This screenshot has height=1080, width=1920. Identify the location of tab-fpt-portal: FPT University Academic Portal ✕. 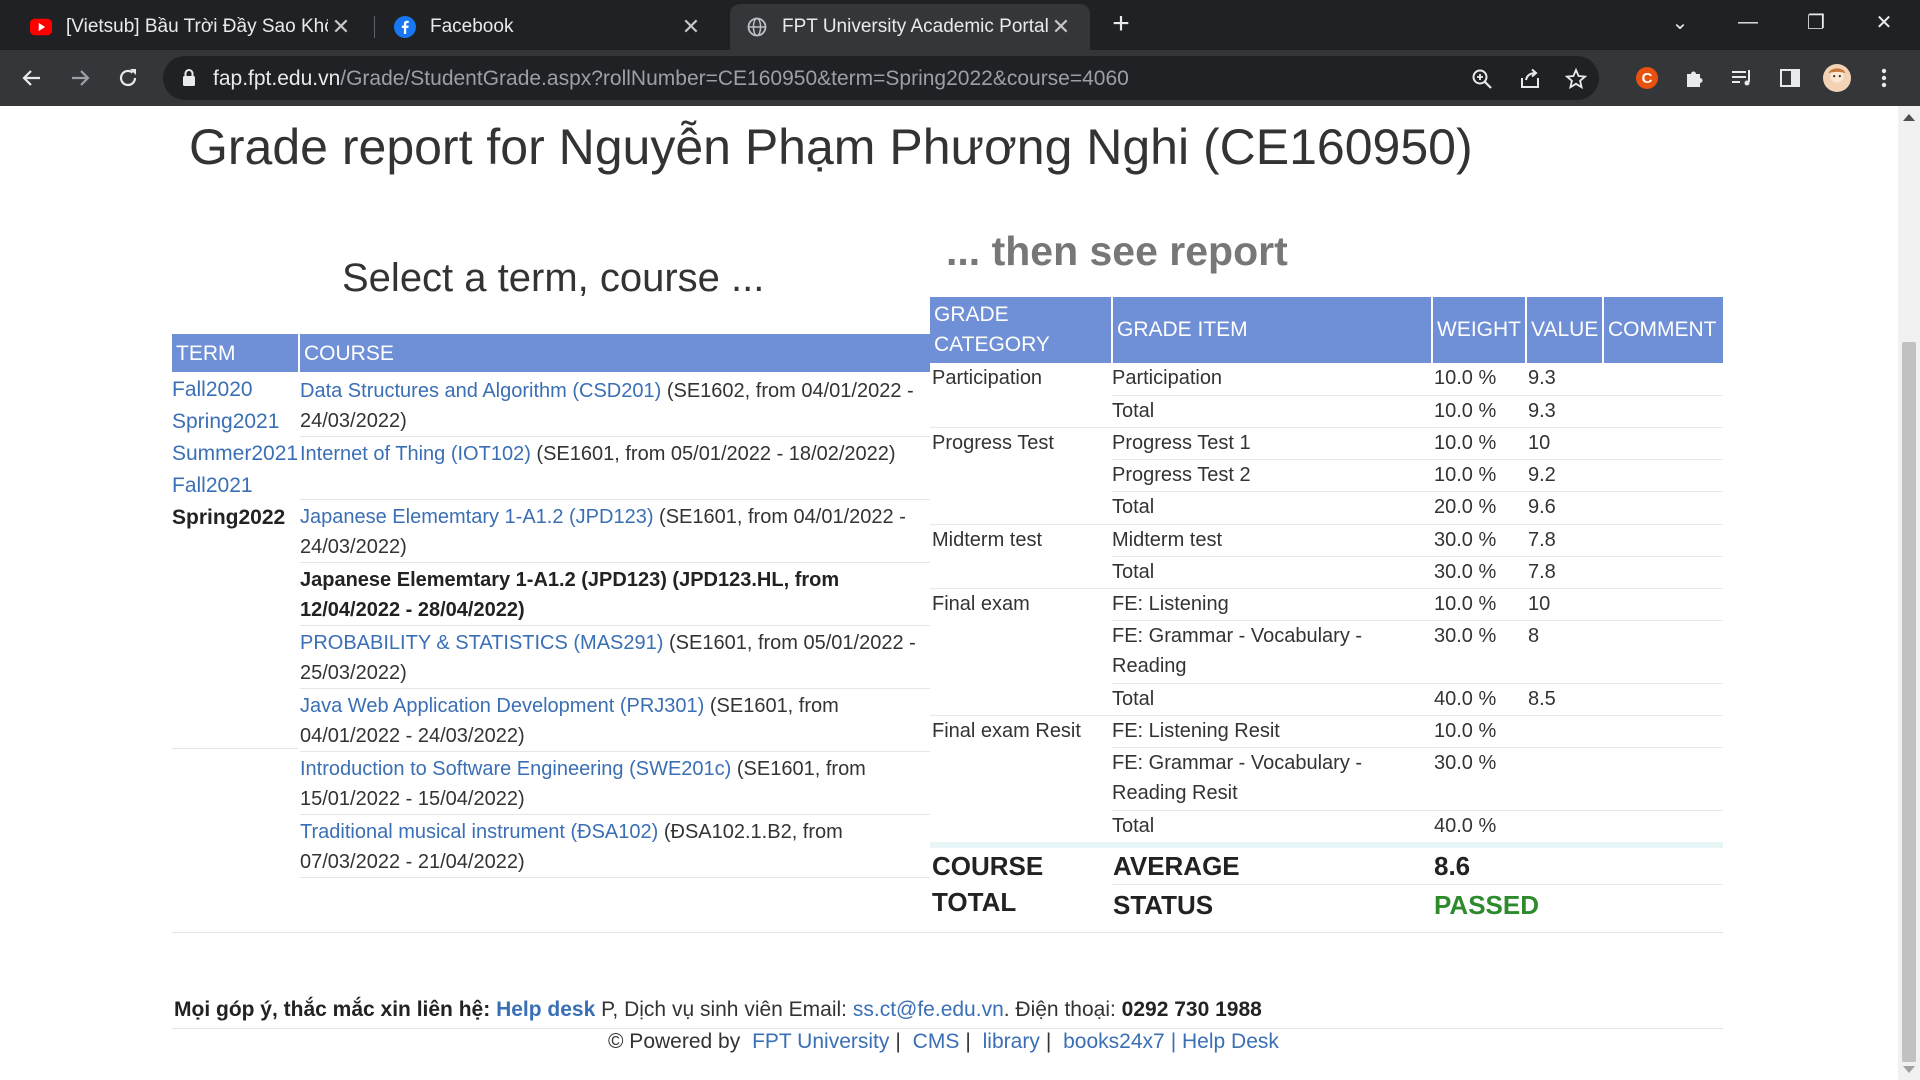
(910, 27).